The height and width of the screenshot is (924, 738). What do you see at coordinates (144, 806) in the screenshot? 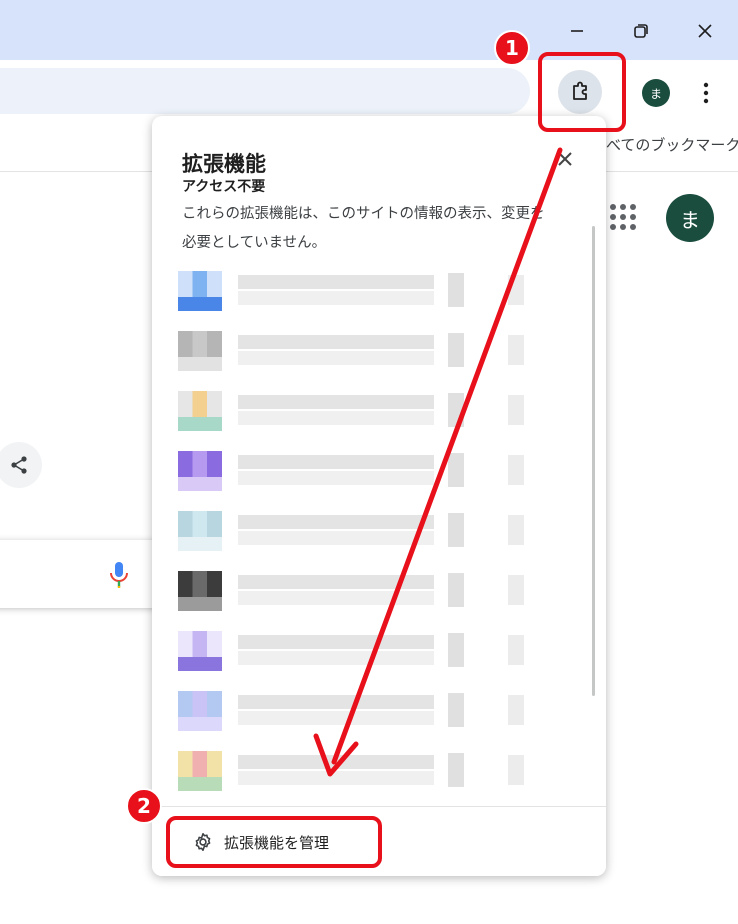
I see `step-badge-2: 2` at bounding box center [144, 806].